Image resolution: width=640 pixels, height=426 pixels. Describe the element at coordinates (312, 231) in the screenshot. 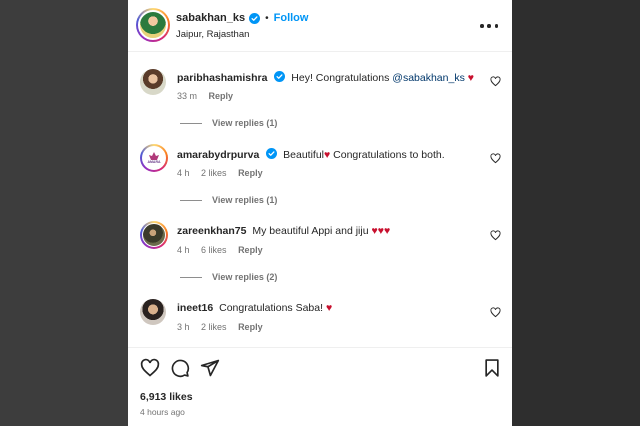

I see `comment-body: My beautiful Appi and jiju` at that location.